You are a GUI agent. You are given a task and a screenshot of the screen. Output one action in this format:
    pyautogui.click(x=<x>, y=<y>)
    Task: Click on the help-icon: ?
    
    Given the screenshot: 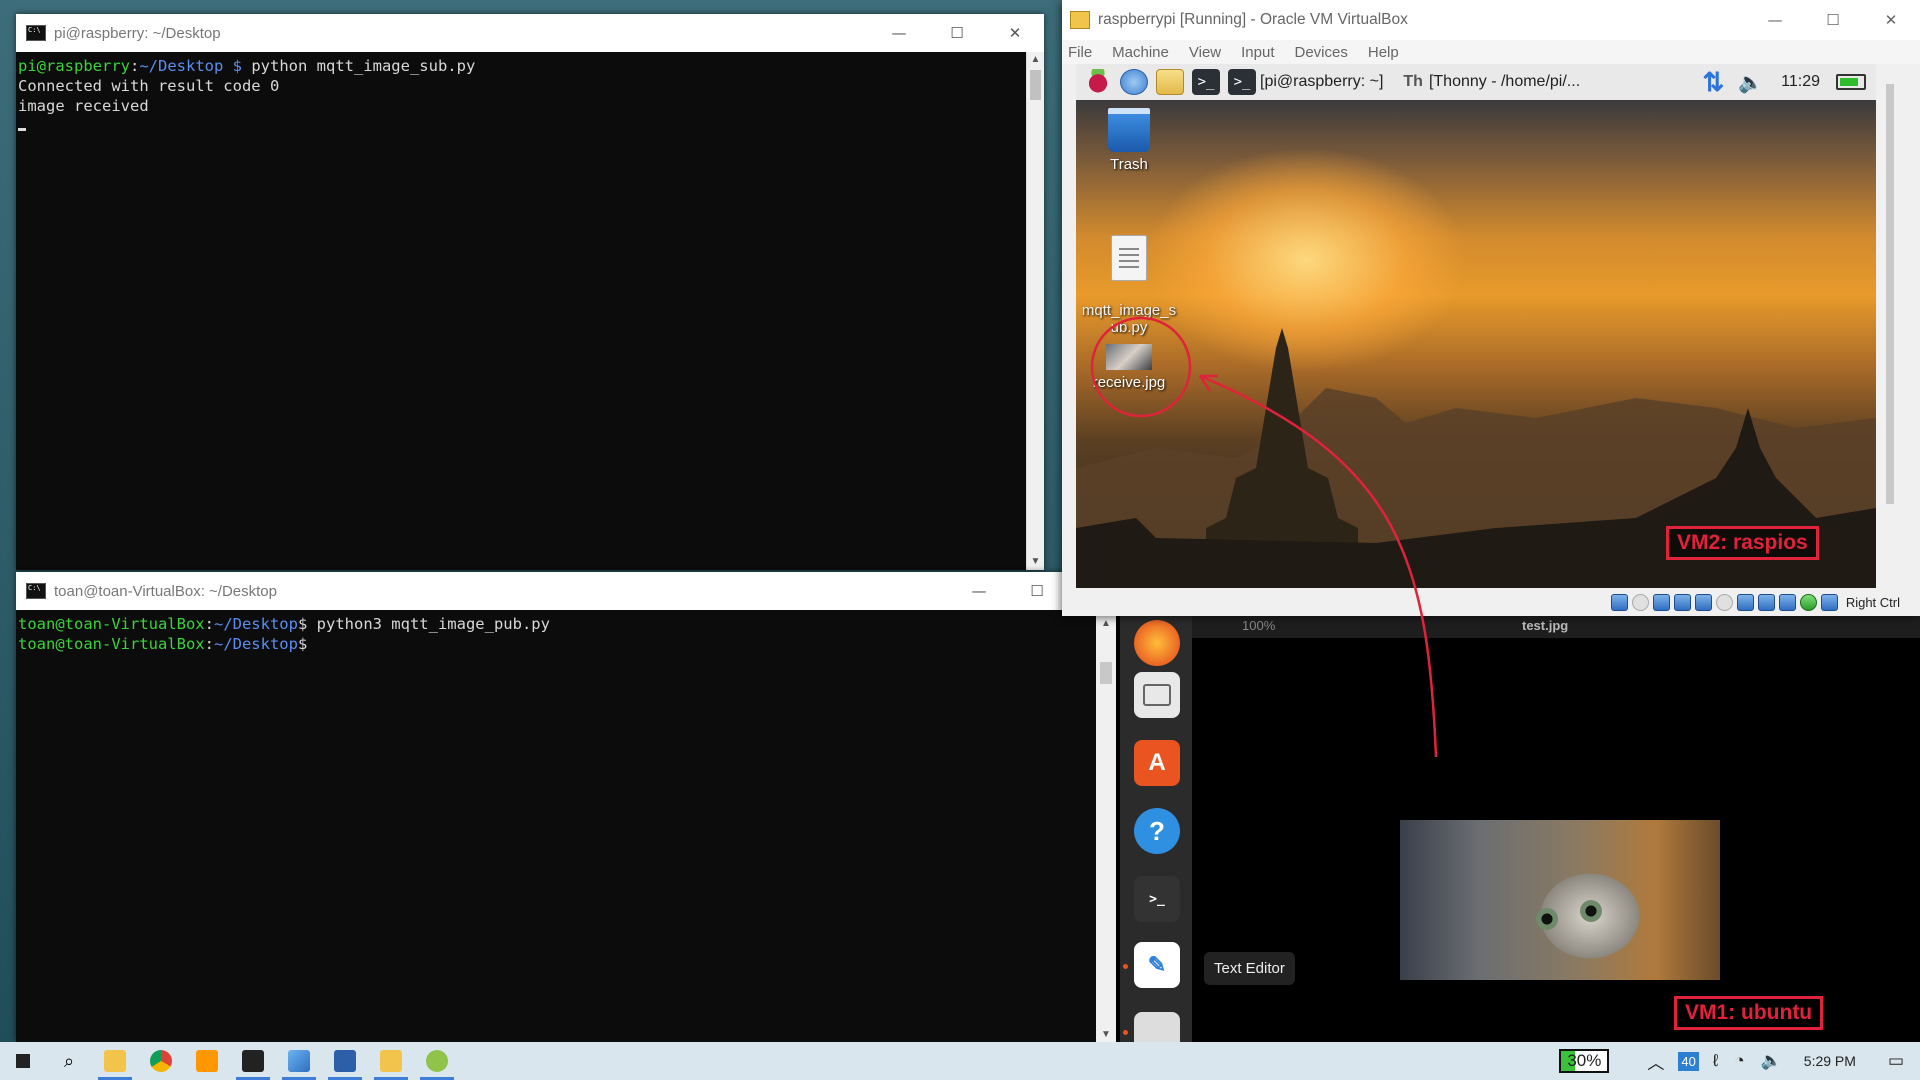 What is the action you would take?
    pyautogui.click(x=1157, y=831)
    